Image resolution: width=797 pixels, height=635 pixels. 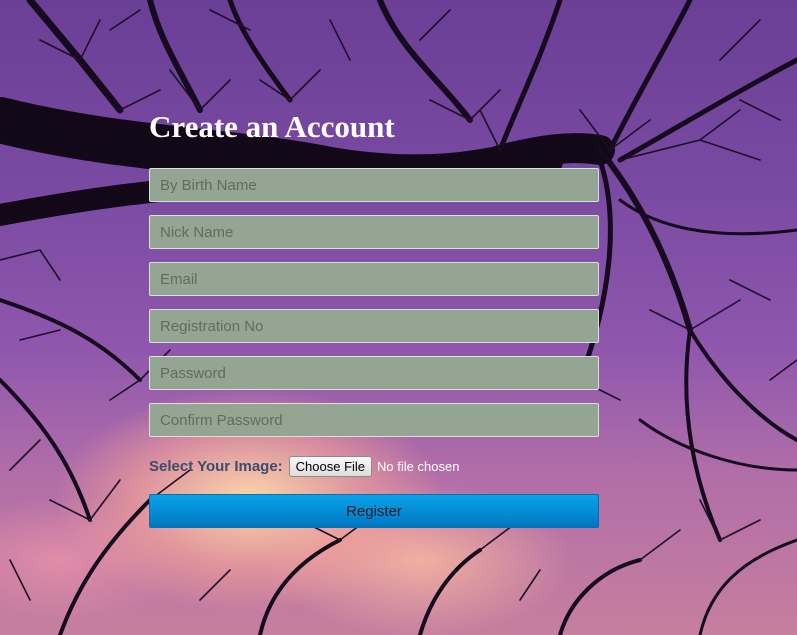 What do you see at coordinates (272, 126) in the screenshot?
I see `page-title: Create an Account` at bounding box center [272, 126].